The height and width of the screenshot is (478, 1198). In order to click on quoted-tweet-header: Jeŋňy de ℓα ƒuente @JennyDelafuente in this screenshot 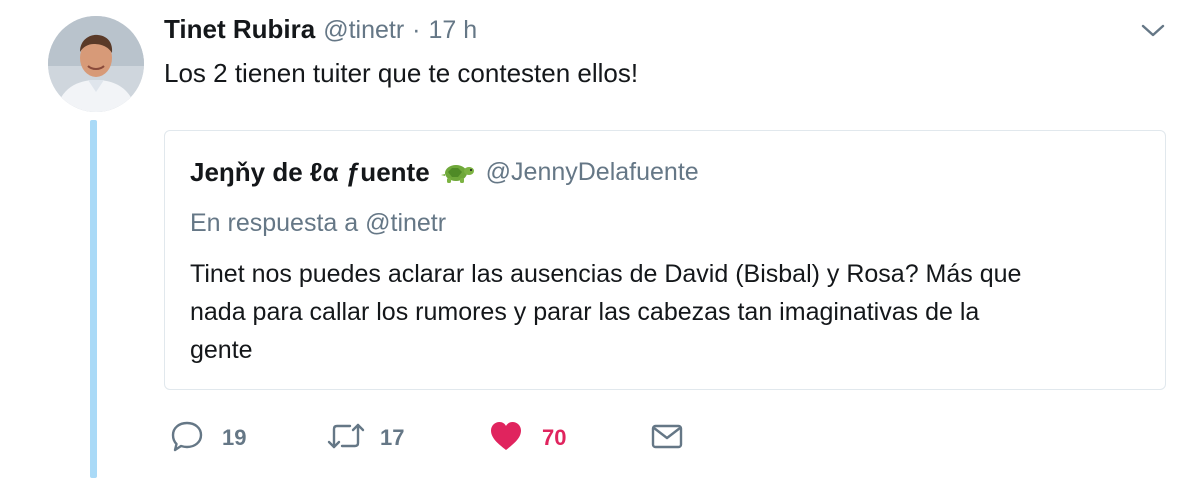, I will do `click(444, 172)`.